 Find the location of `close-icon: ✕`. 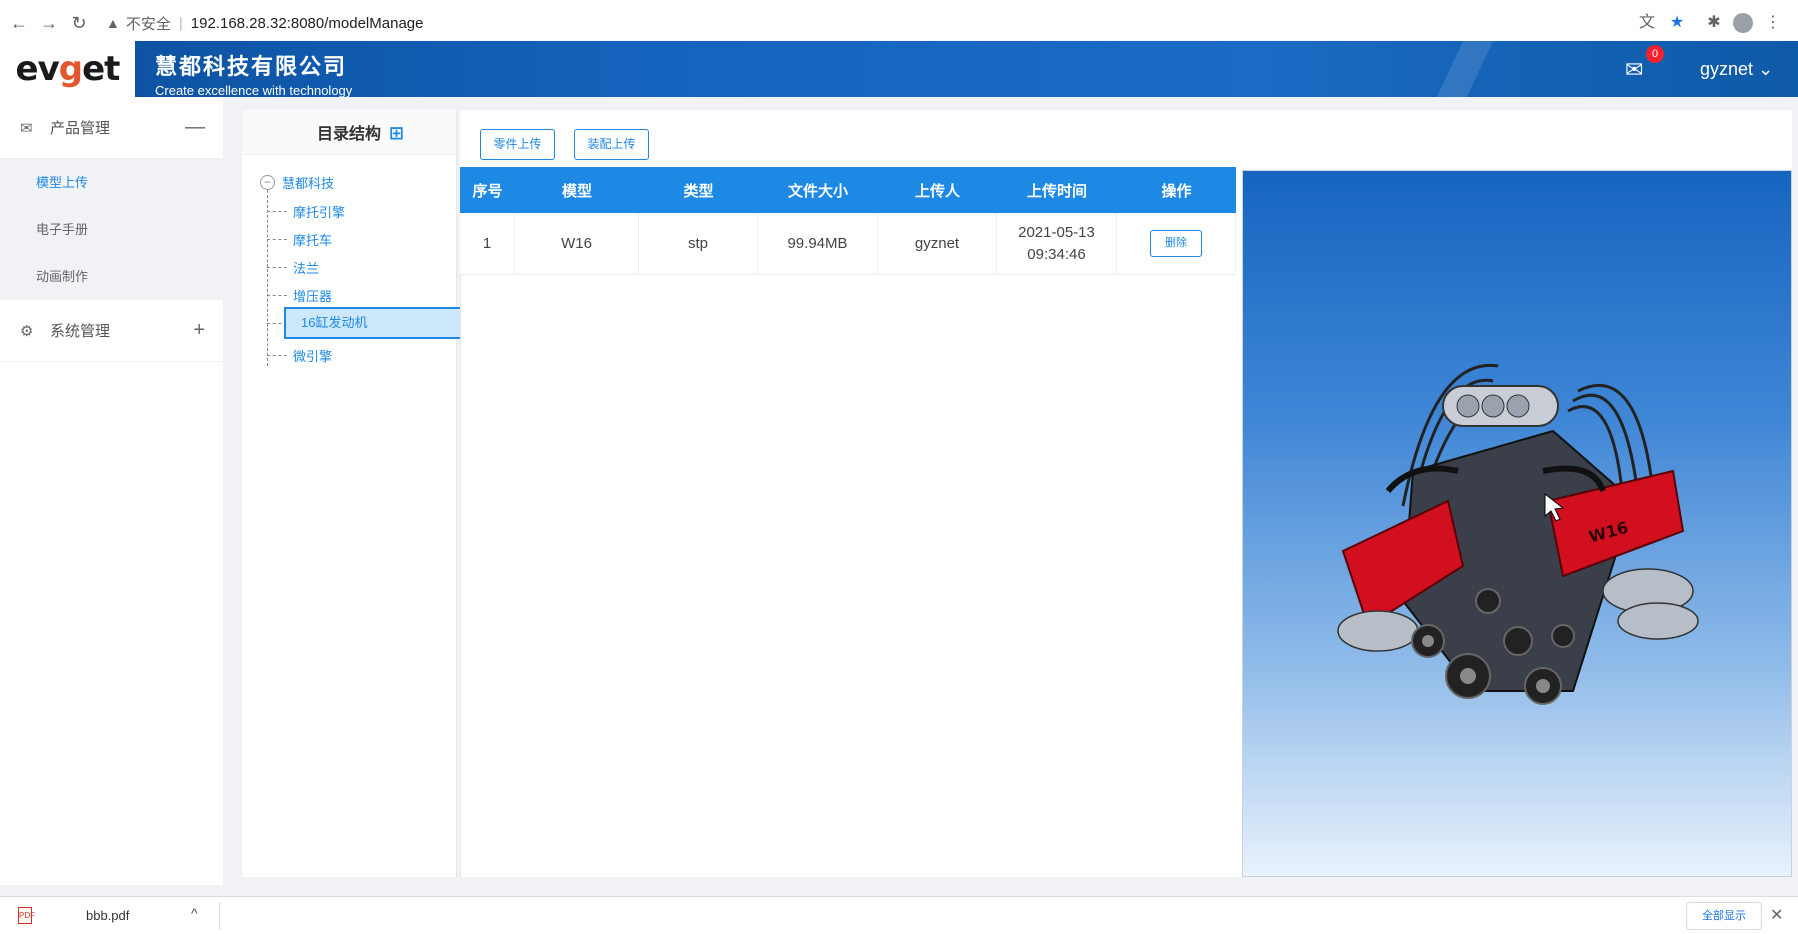

close-icon: ✕ is located at coordinates (1776, 915).